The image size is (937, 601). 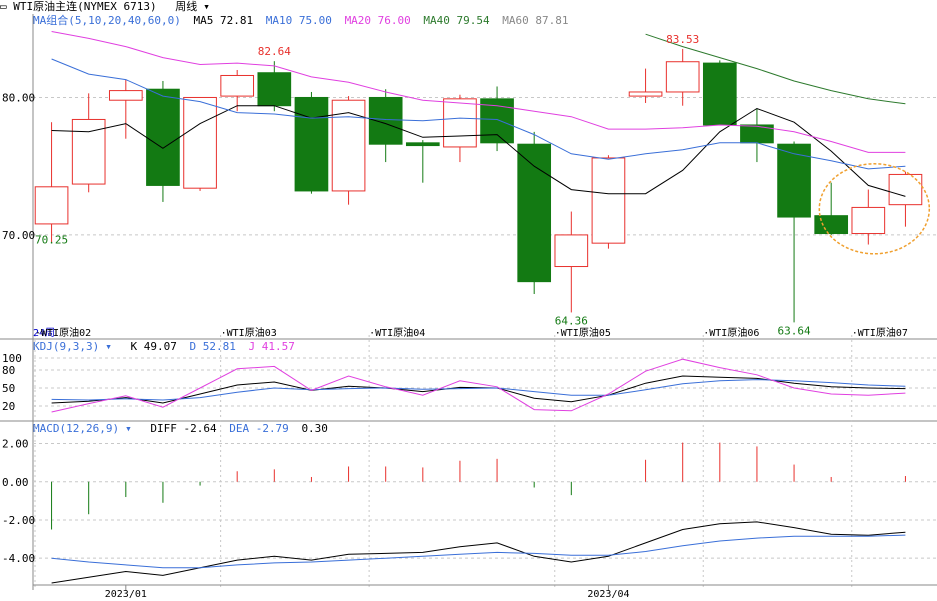 What do you see at coordinates (682, 39) in the screenshot?
I see `high-annotation: 83.53` at bounding box center [682, 39].